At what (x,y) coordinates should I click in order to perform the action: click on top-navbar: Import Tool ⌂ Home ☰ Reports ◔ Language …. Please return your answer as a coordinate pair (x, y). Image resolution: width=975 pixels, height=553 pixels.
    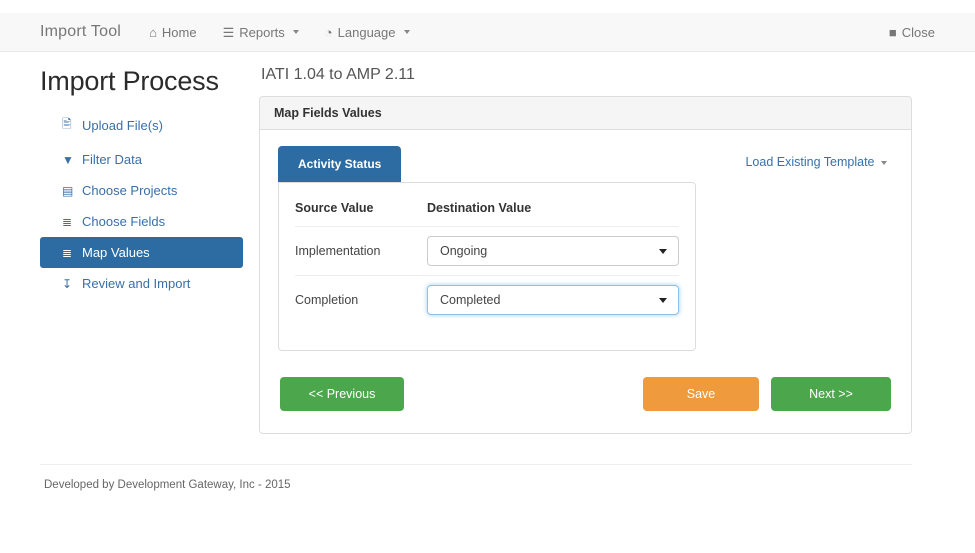
    Looking at the image, I should click on (487, 32).